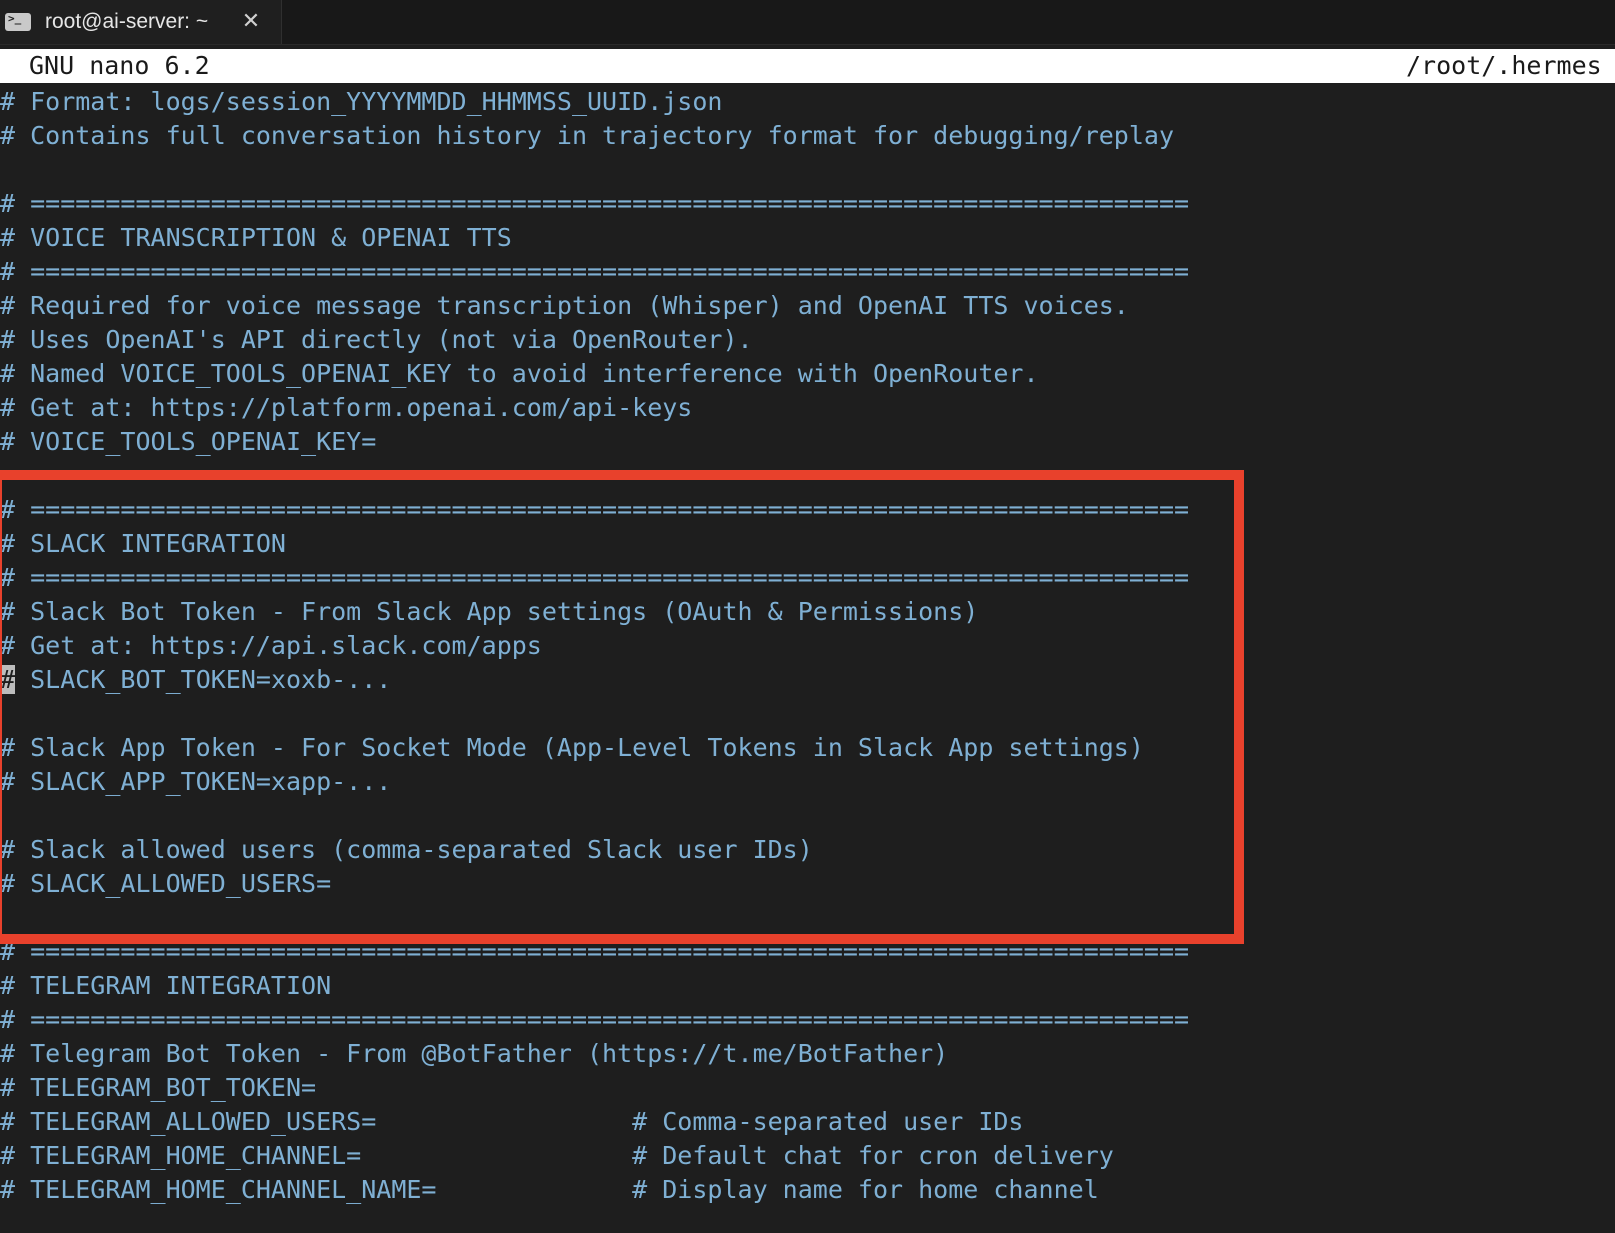  I want to click on nano-version-title: GNU nano 6.2, so click(119, 65).